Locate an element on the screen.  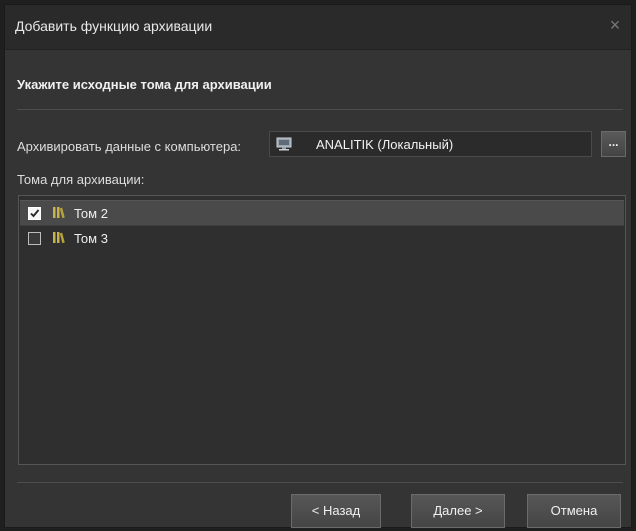
volume-name: Том 2 is located at coordinates (91, 213).